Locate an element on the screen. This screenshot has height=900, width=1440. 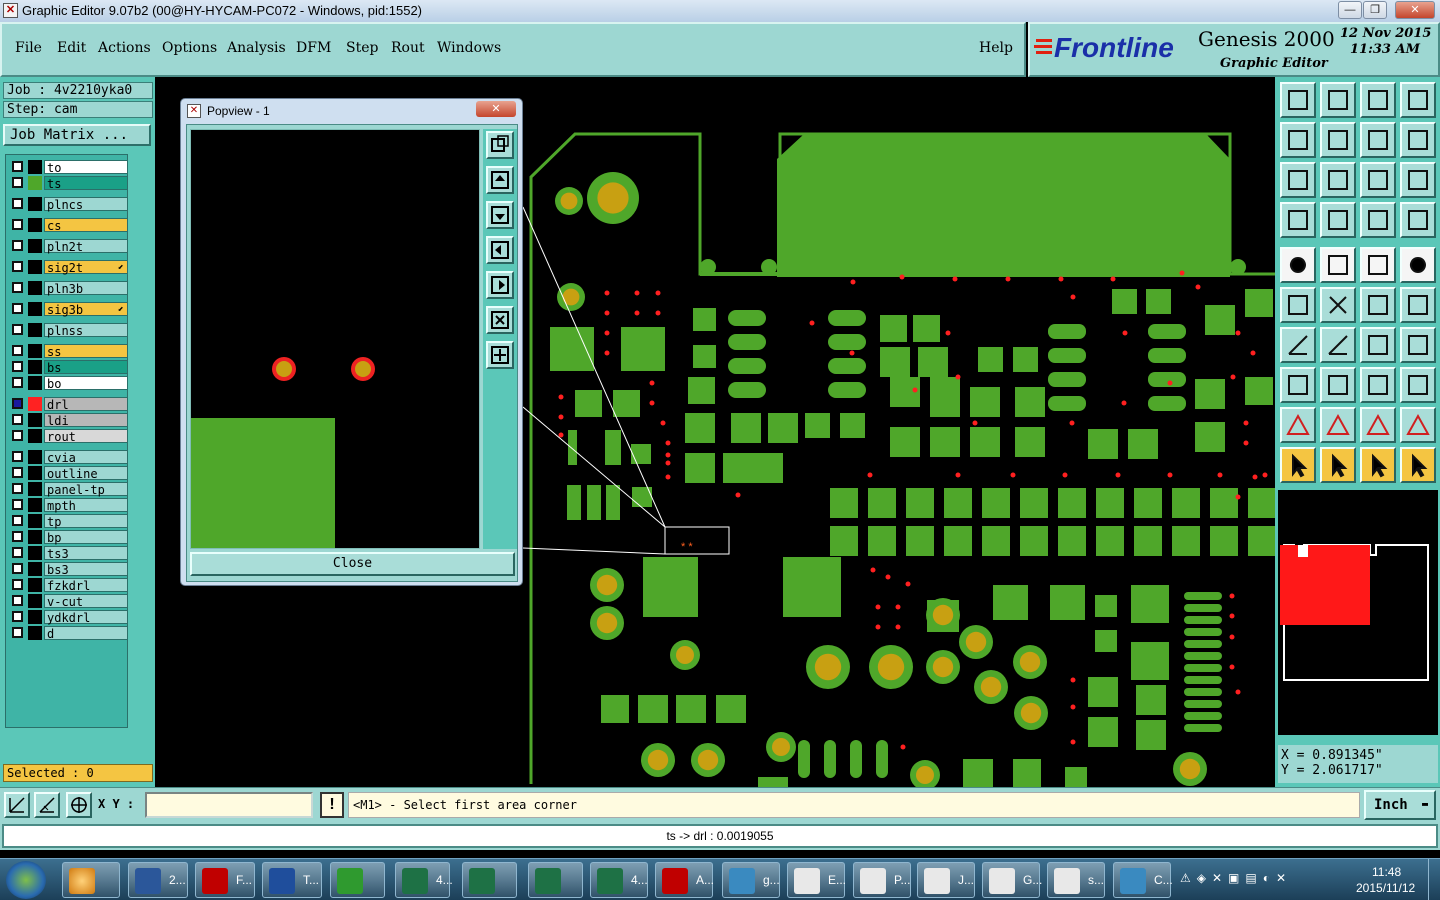
taskbar-app-button is located at coordinates (489, 880).